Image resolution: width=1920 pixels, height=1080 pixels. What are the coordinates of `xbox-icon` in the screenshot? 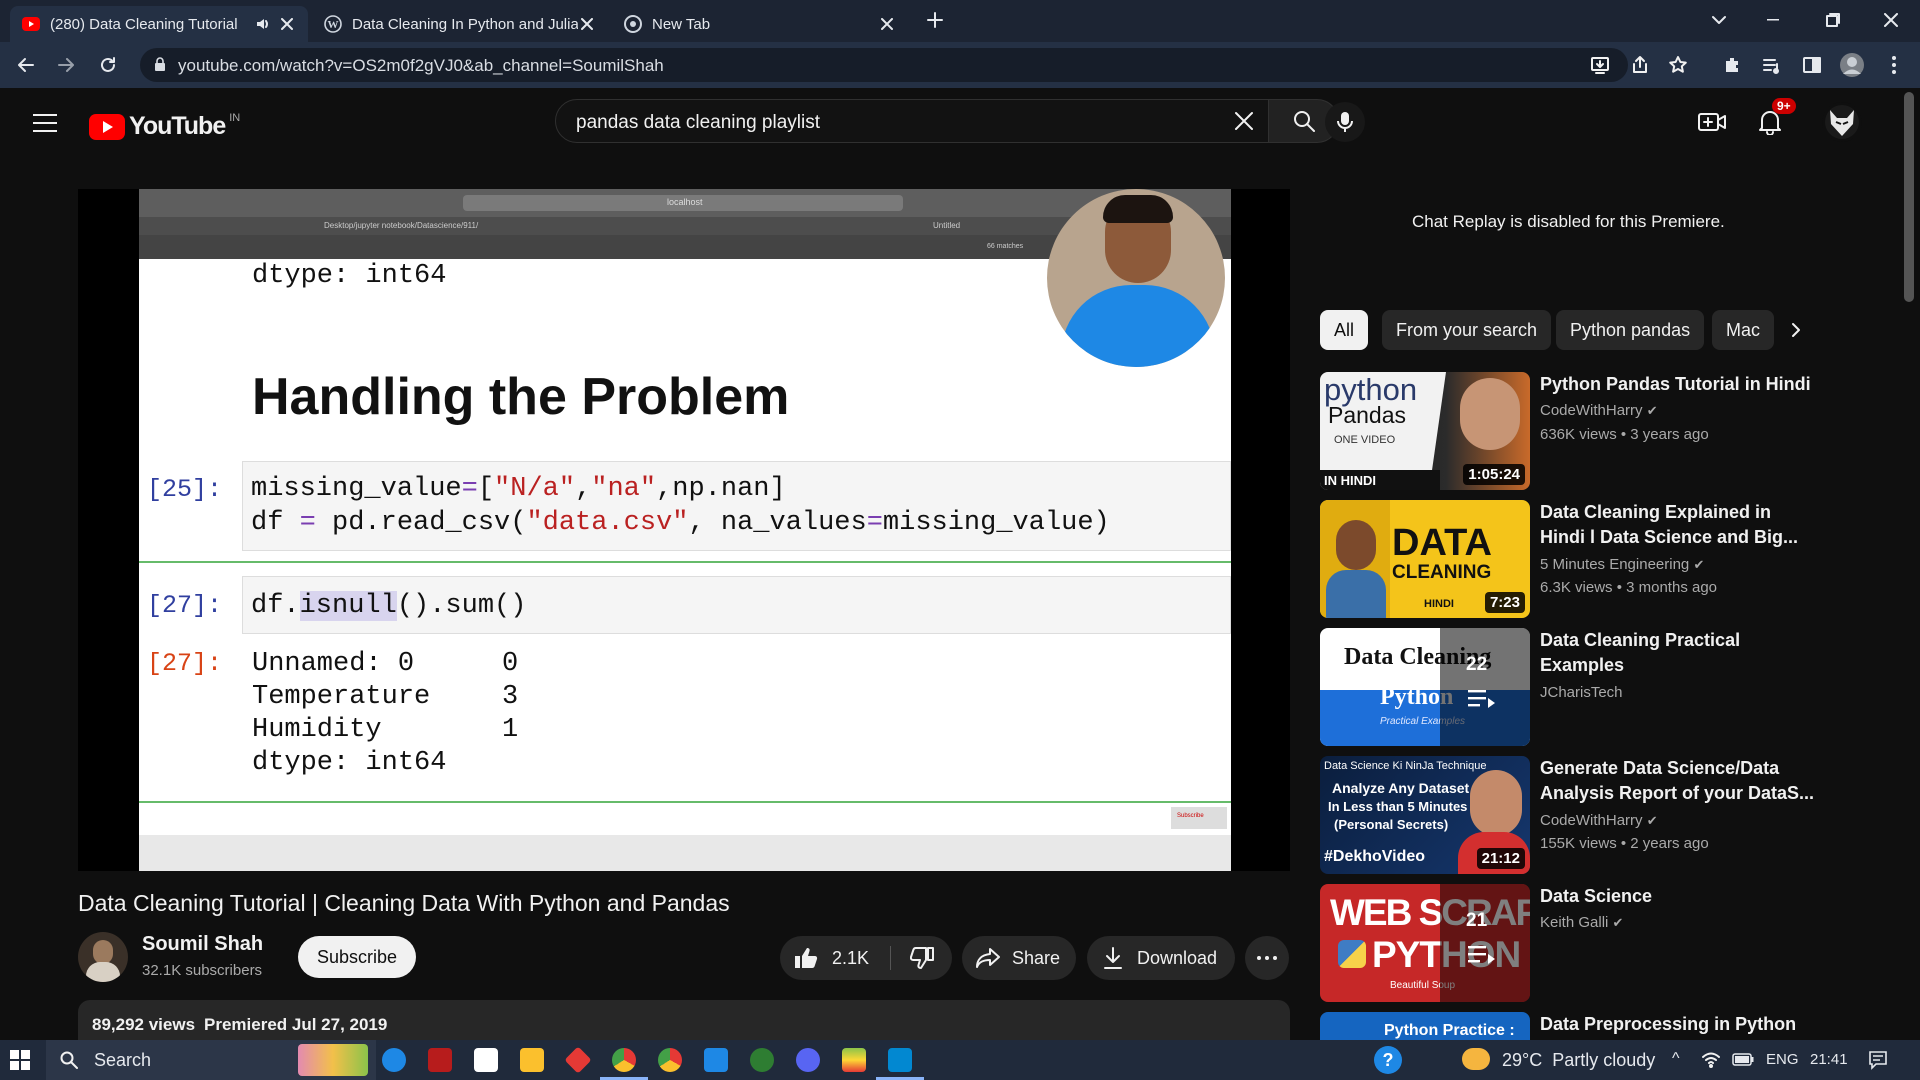 It's located at (762, 1060).